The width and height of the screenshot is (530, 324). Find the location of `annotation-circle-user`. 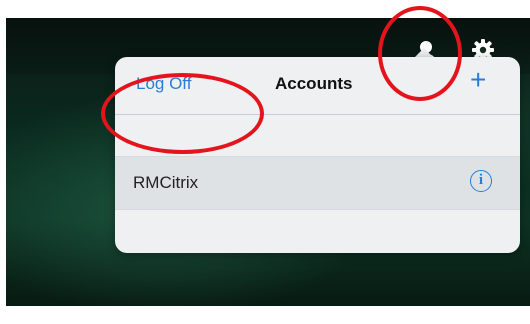

annotation-circle-user is located at coordinates (420, 53).